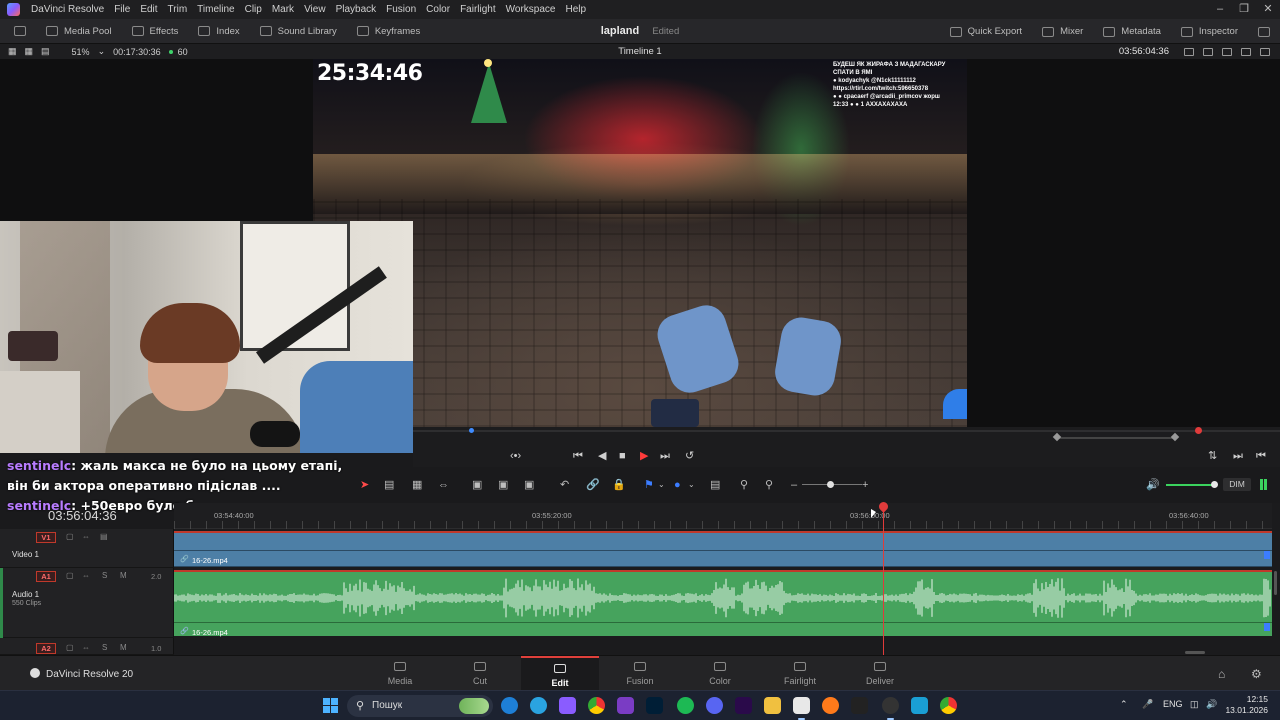  I want to click on go-to-start-icon: ⏮, so click(578, 456).